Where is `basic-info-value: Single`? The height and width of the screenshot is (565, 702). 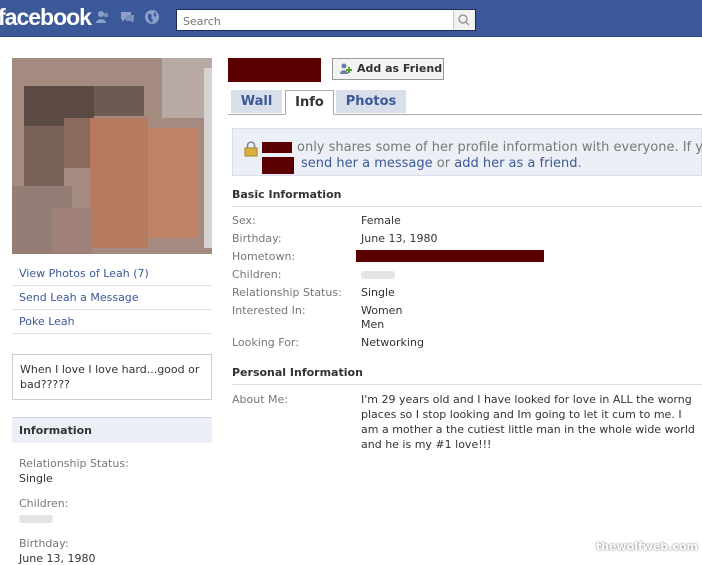 basic-info-value: Single is located at coordinates (378, 292).